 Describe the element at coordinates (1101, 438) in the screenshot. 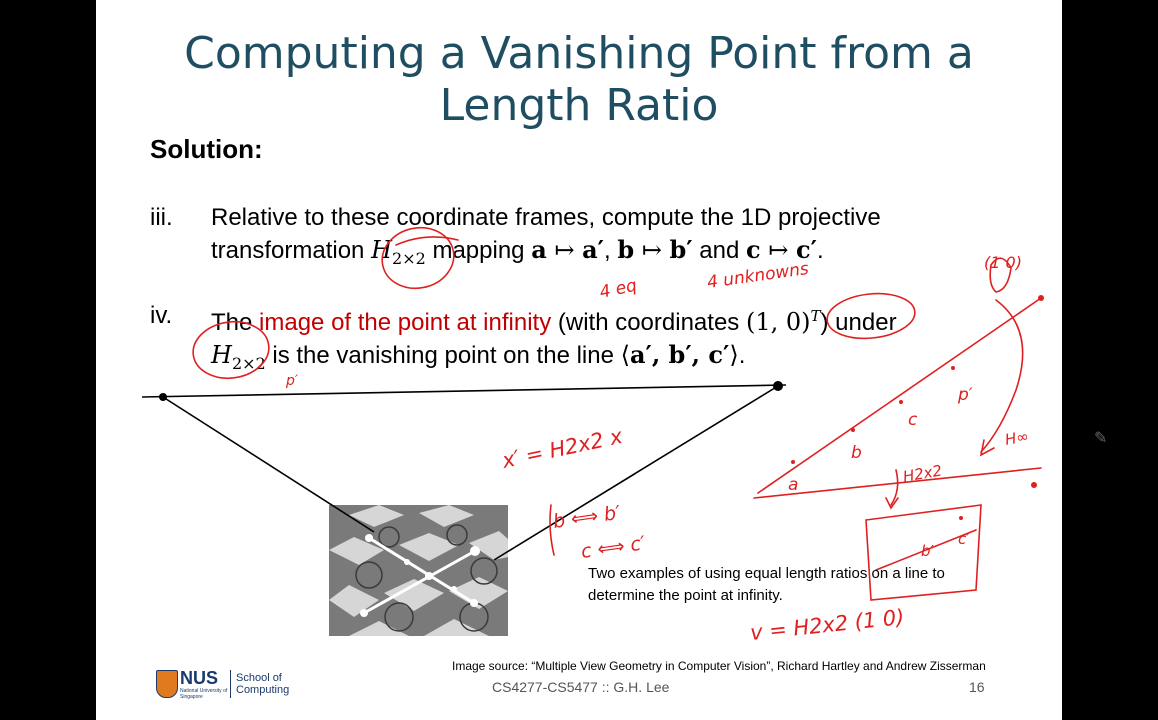

I see `pen-cursor-icon: ✎` at that location.